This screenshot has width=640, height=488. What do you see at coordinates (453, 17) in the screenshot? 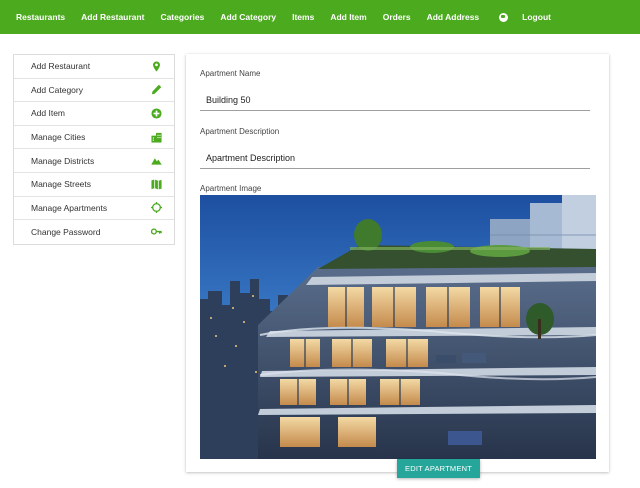
I see `nav-add-address: Add Address` at bounding box center [453, 17].